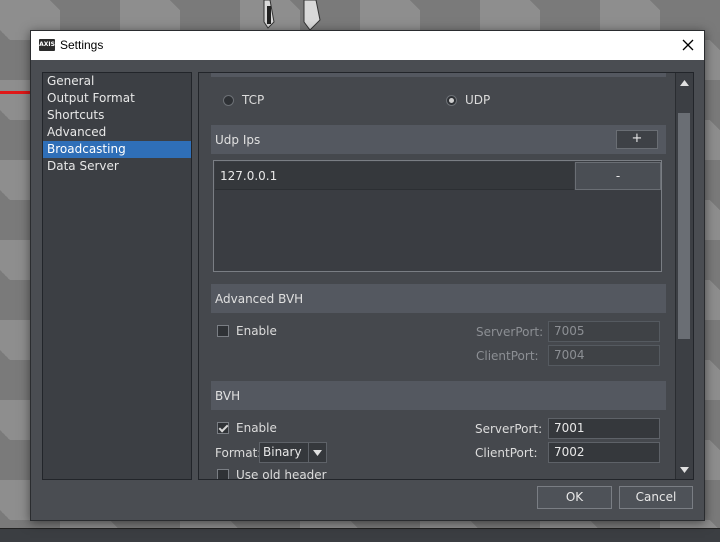 This screenshot has width=720, height=542. Describe the element at coordinates (510, 332) in the screenshot. I see `advanced-server-port-label: ServerPort:` at that location.